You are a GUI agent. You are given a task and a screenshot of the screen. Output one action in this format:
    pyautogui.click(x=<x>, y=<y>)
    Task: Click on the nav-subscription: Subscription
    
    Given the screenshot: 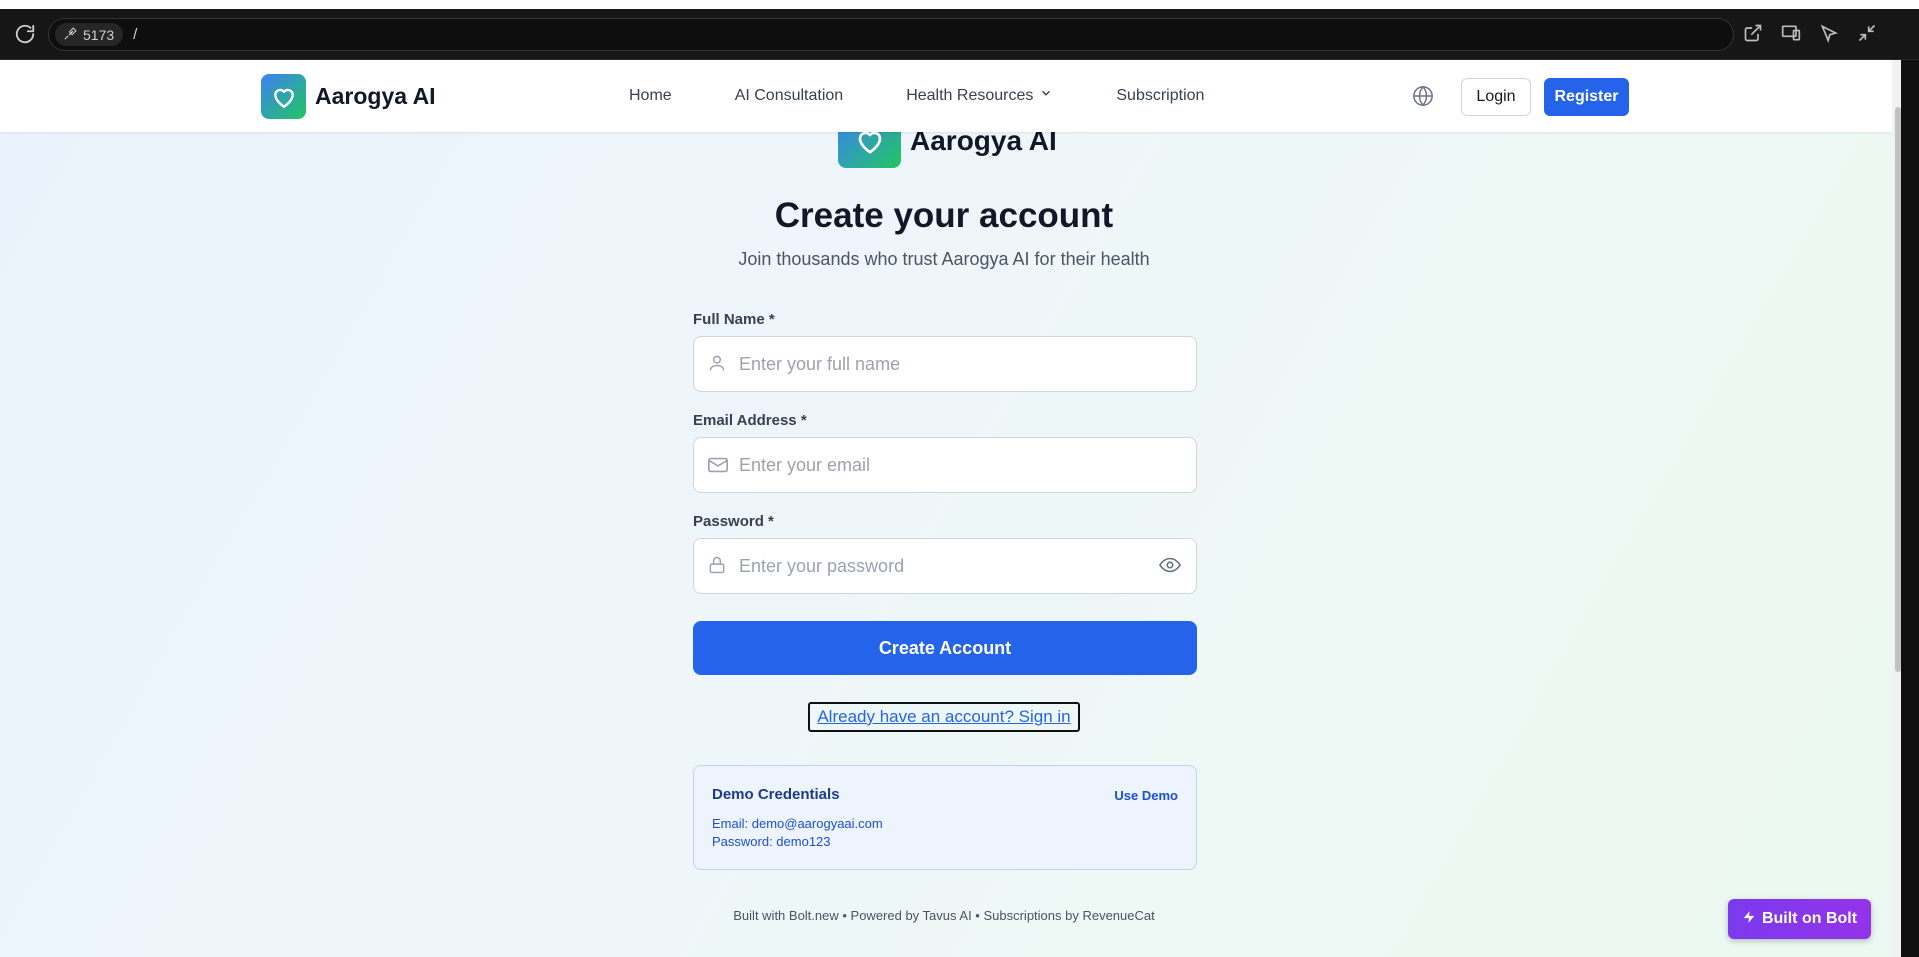 What is the action you would take?
    pyautogui.click(x=1160, y=95)
    